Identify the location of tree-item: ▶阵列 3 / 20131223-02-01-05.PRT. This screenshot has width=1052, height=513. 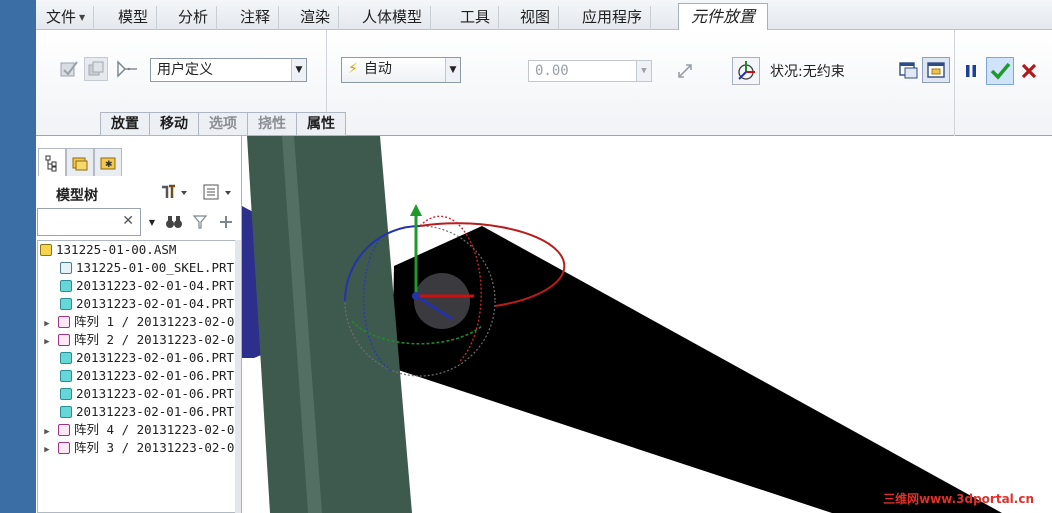
(141, 448).